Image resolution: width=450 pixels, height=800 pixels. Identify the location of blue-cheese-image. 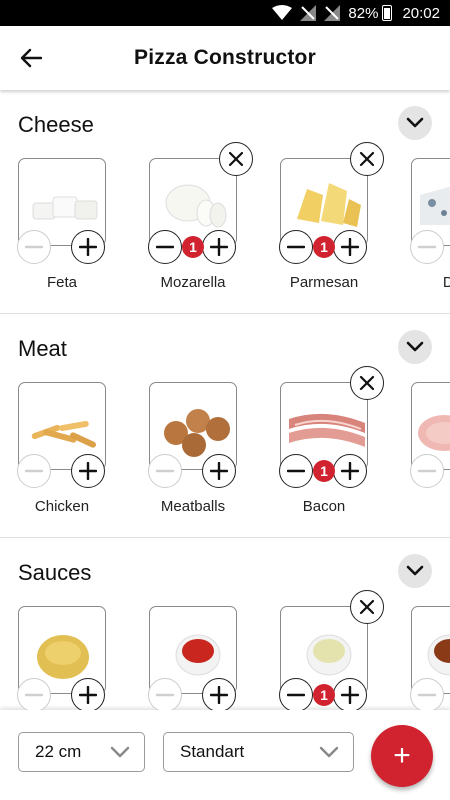
(435, 205).